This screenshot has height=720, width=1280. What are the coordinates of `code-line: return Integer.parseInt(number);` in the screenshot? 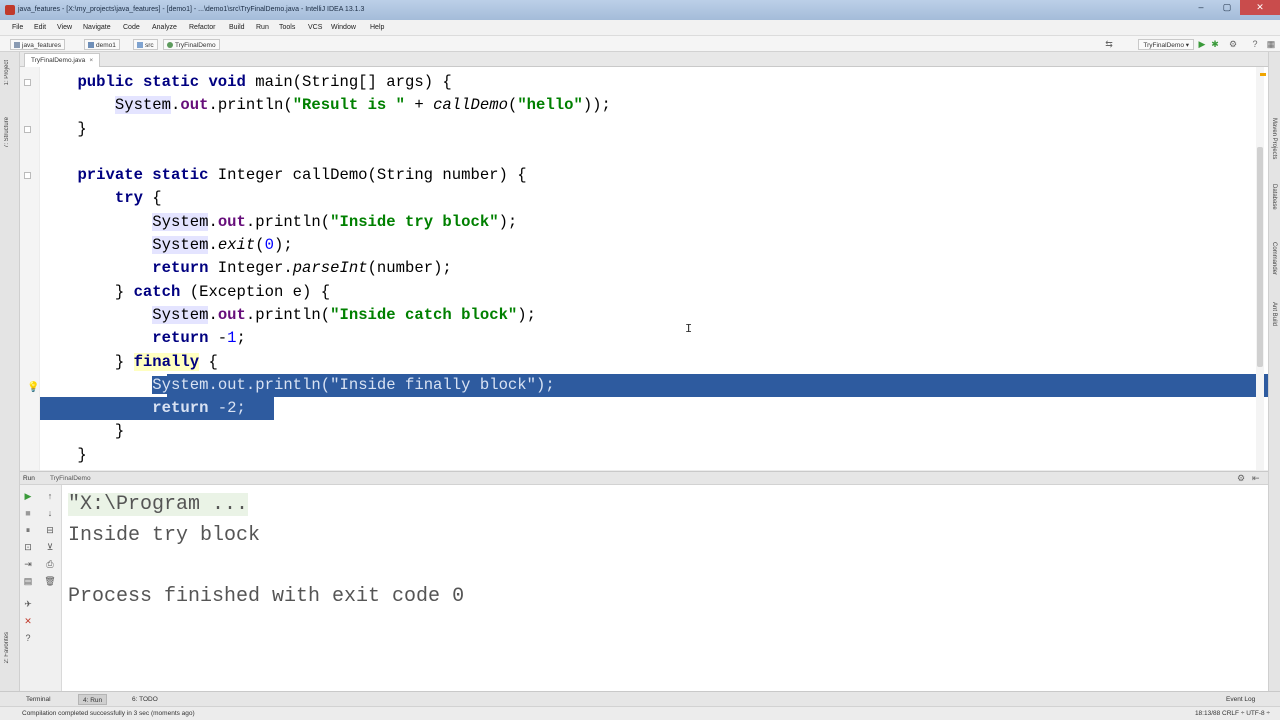 It's located at (302, 268).